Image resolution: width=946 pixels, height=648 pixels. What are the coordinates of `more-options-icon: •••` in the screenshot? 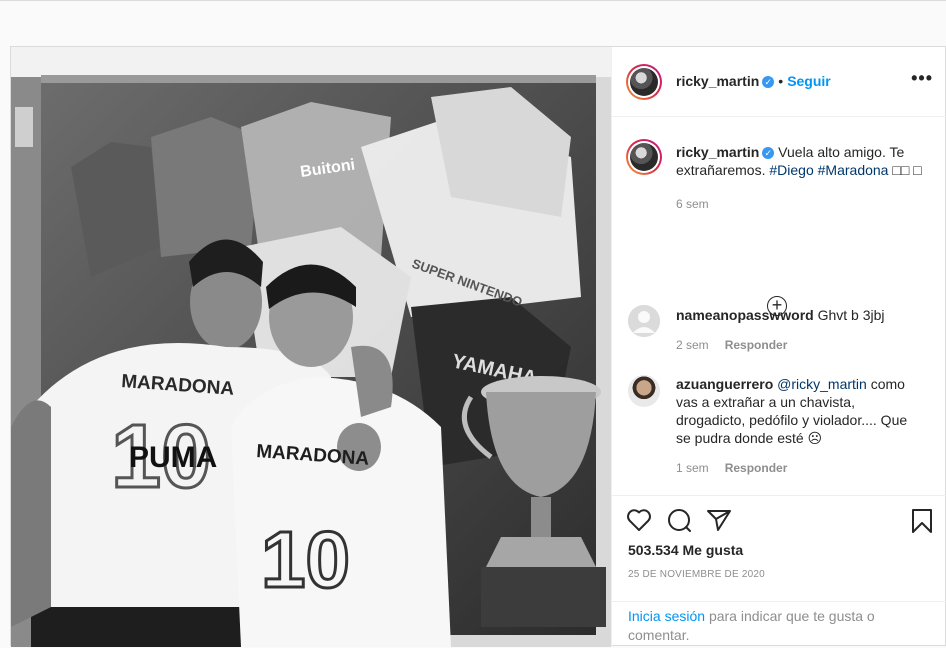 It's located at (922, 78).